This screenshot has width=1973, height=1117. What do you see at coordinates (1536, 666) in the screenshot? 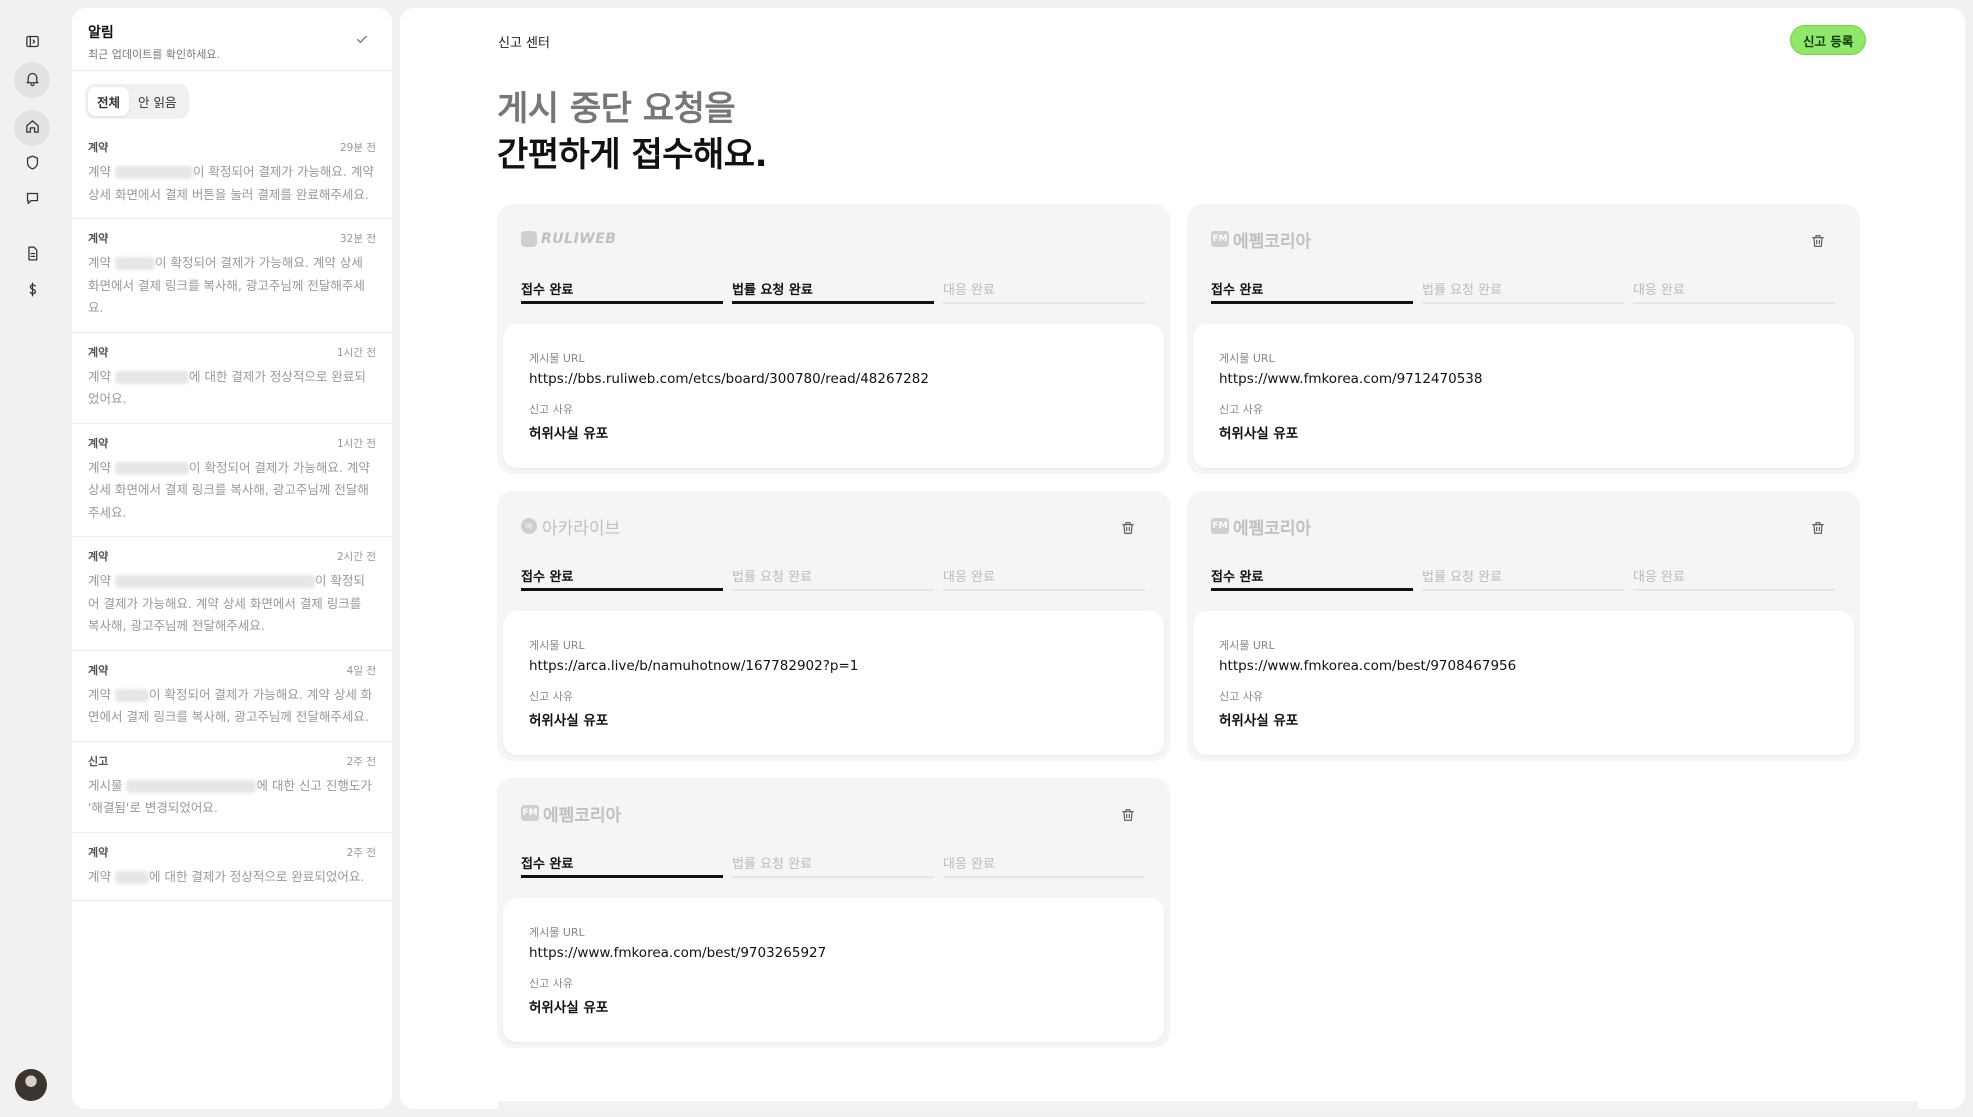
I see `post-url: https://www.fmkorea.com/best/9708467956` at bounding box center [1536, 666].